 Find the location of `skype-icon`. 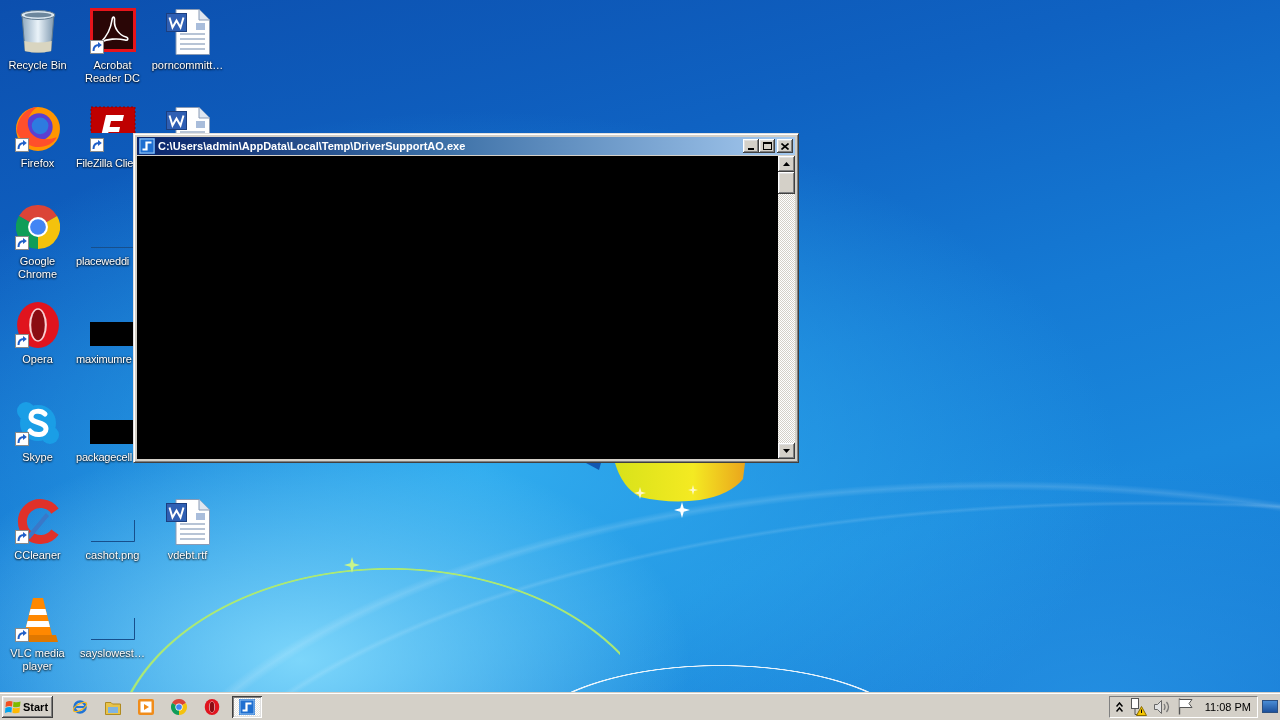

skype-icon is located at coordinates (37, 423).